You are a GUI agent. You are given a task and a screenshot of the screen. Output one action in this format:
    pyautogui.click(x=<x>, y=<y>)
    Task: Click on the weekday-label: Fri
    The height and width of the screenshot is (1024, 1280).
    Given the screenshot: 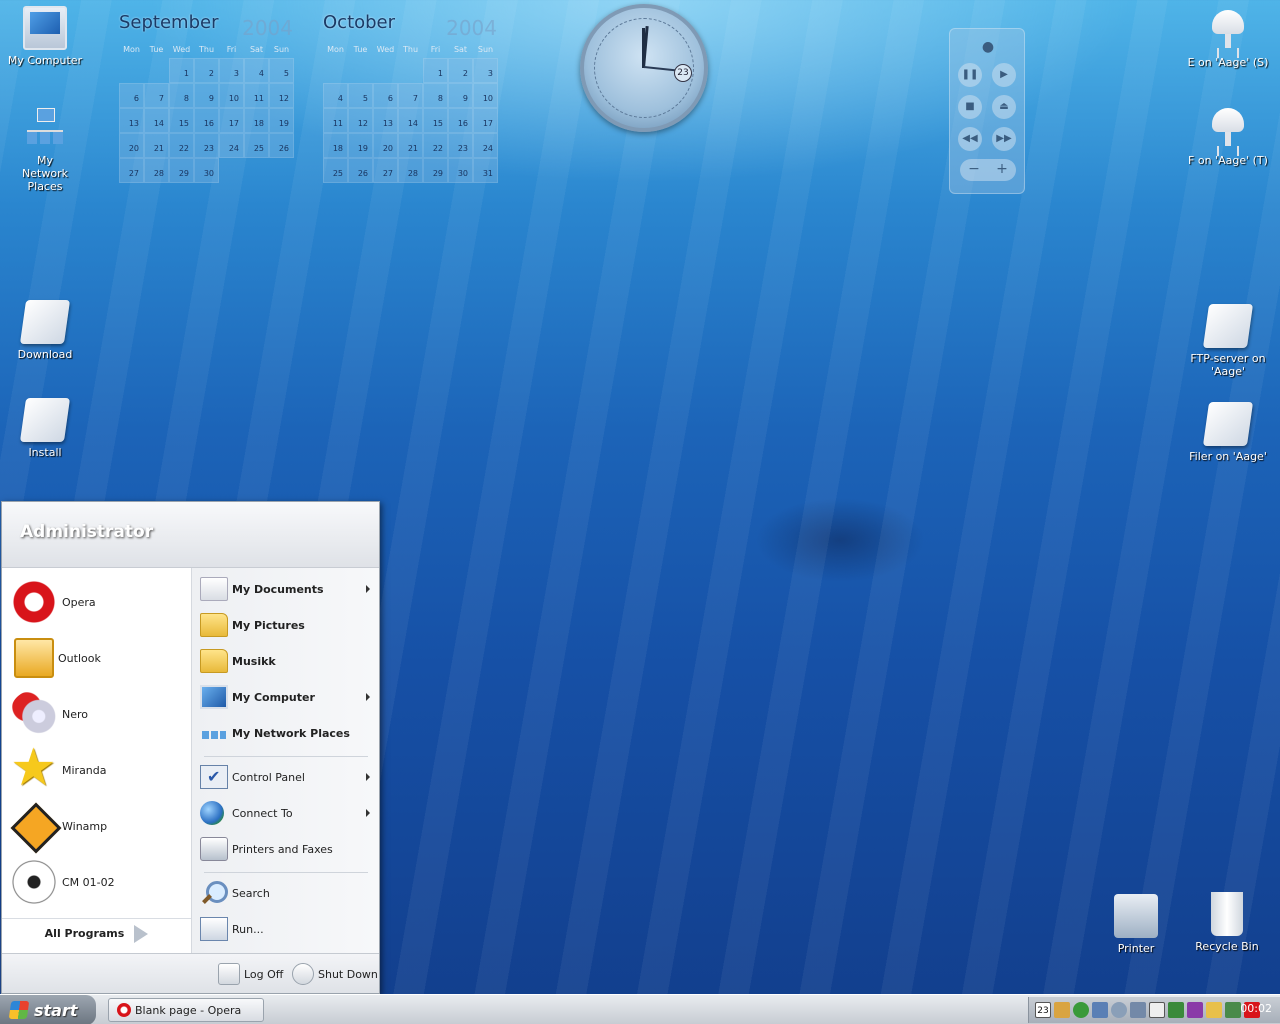 What is the action you would take?
    pyautogui.click(x=231, y=49)
    